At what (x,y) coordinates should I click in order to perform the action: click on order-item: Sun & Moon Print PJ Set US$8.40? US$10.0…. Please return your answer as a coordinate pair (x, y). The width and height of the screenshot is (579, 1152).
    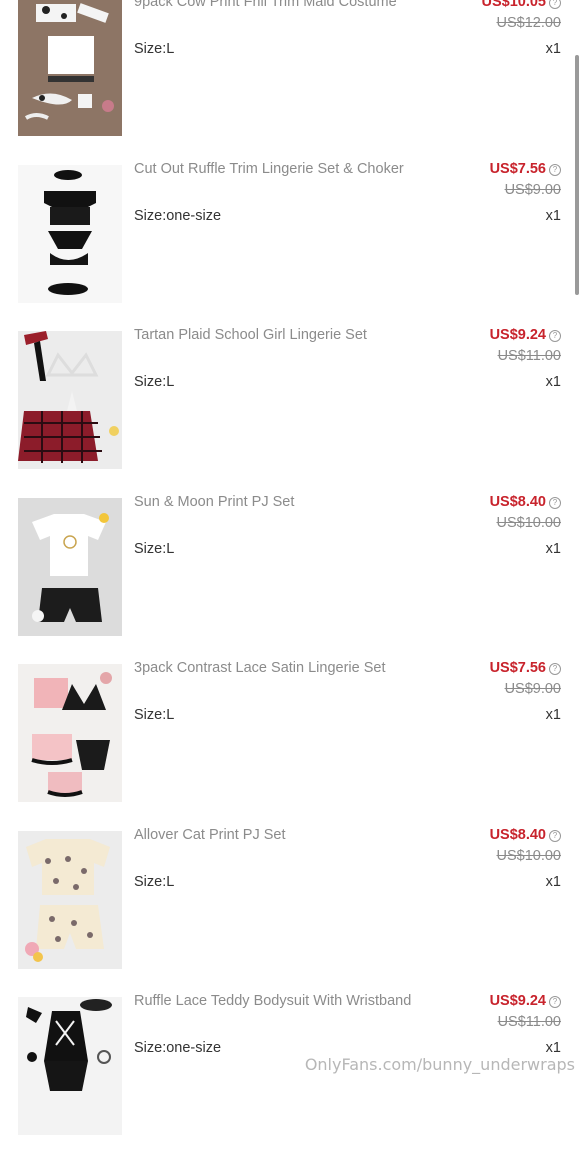
    Looking at the image, I should click on (289, 569).